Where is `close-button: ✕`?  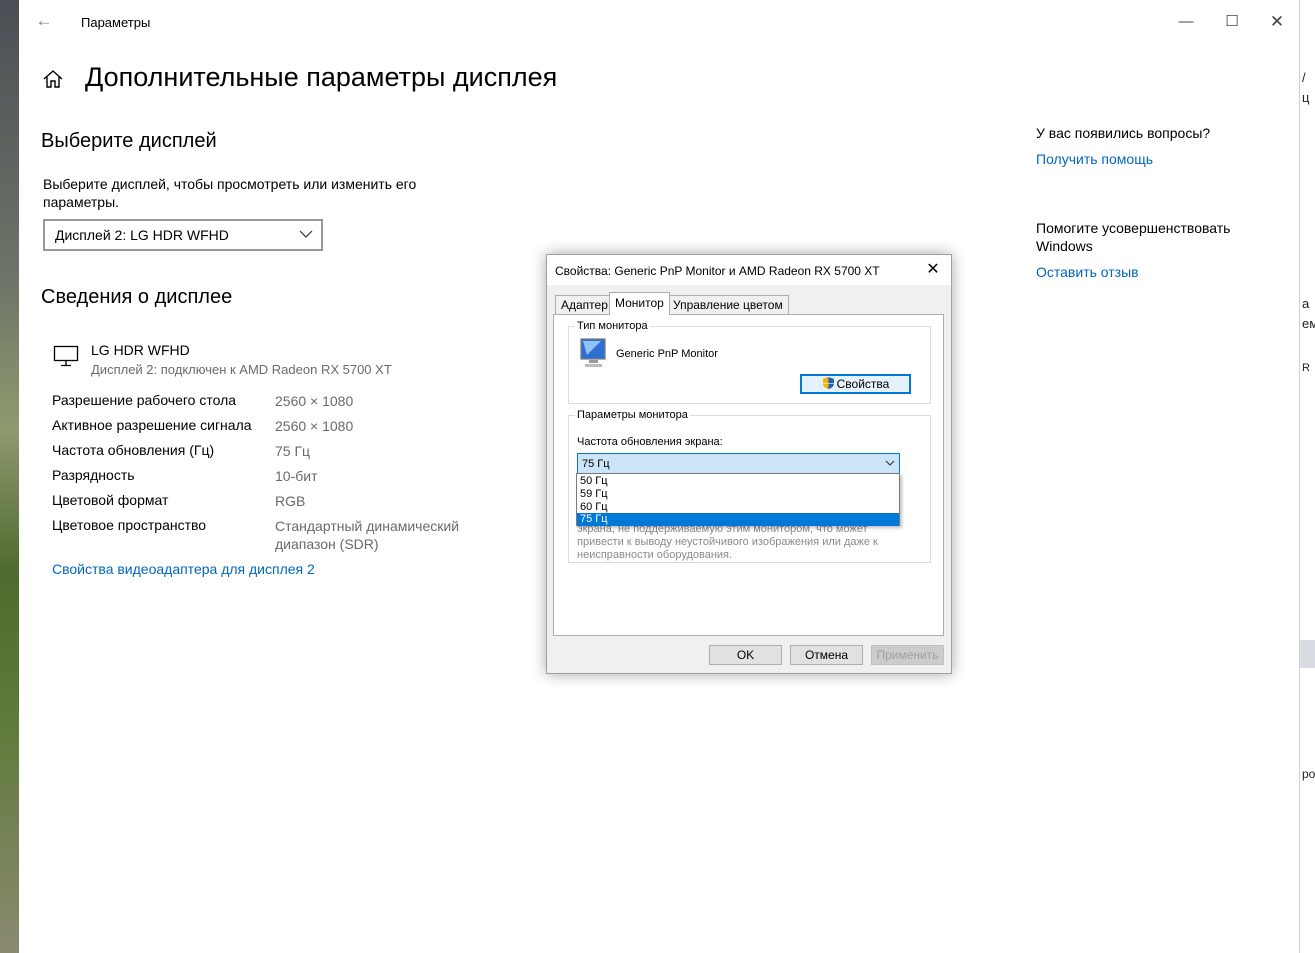 close-button: ✕ is located at coordinates (1277, 22).